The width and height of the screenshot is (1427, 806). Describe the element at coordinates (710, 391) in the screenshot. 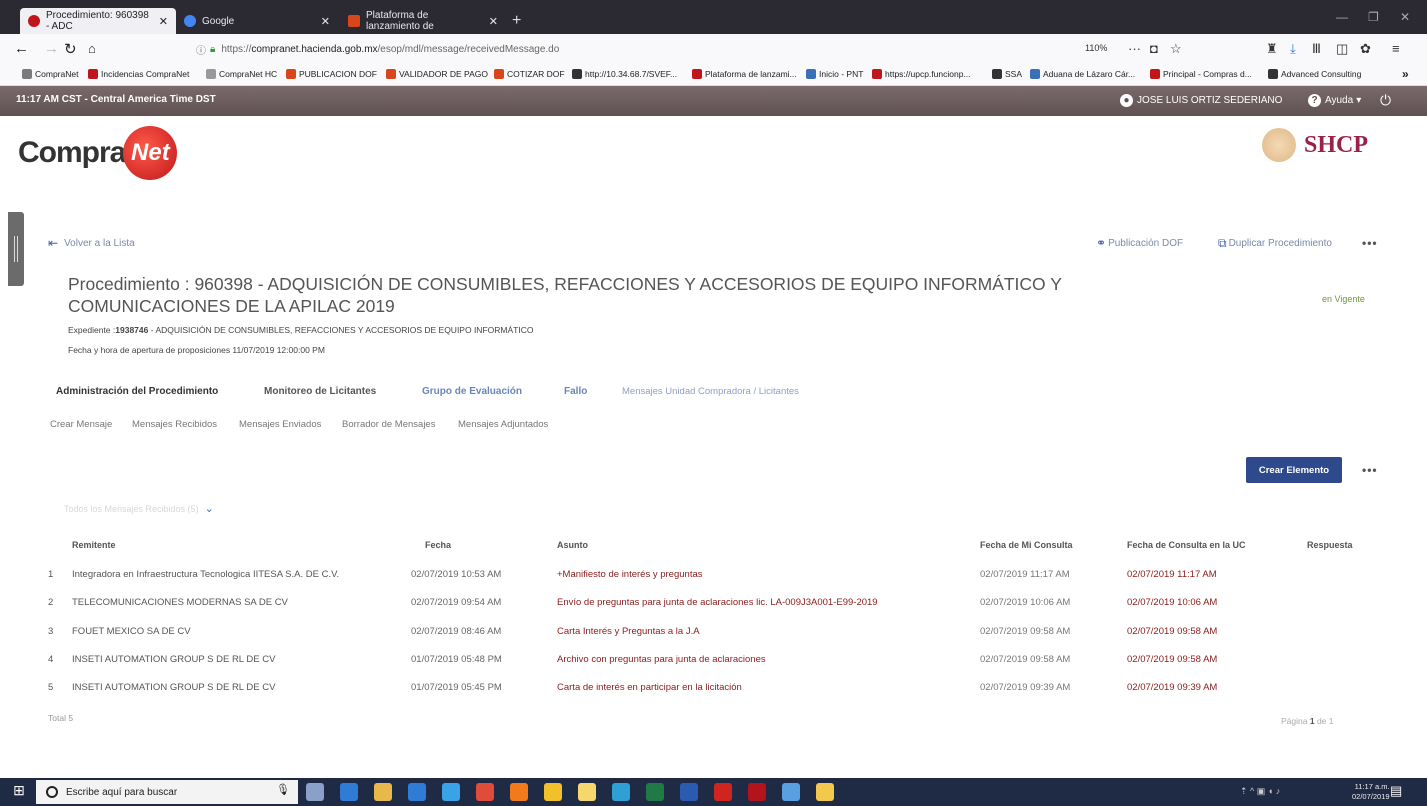

I see `tab-mensajes: Mensajes Unidad Compradora / Licitantes` at that location.